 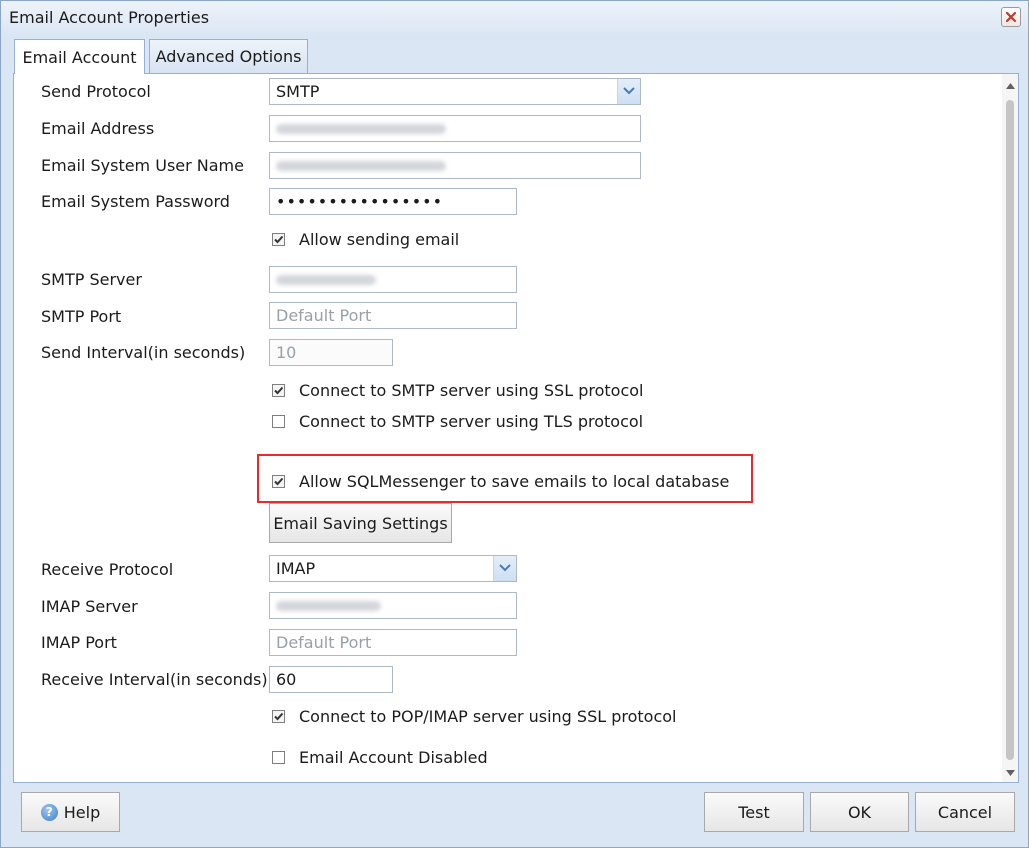 I want to click on user-name-field, so click(x=455, y=165).